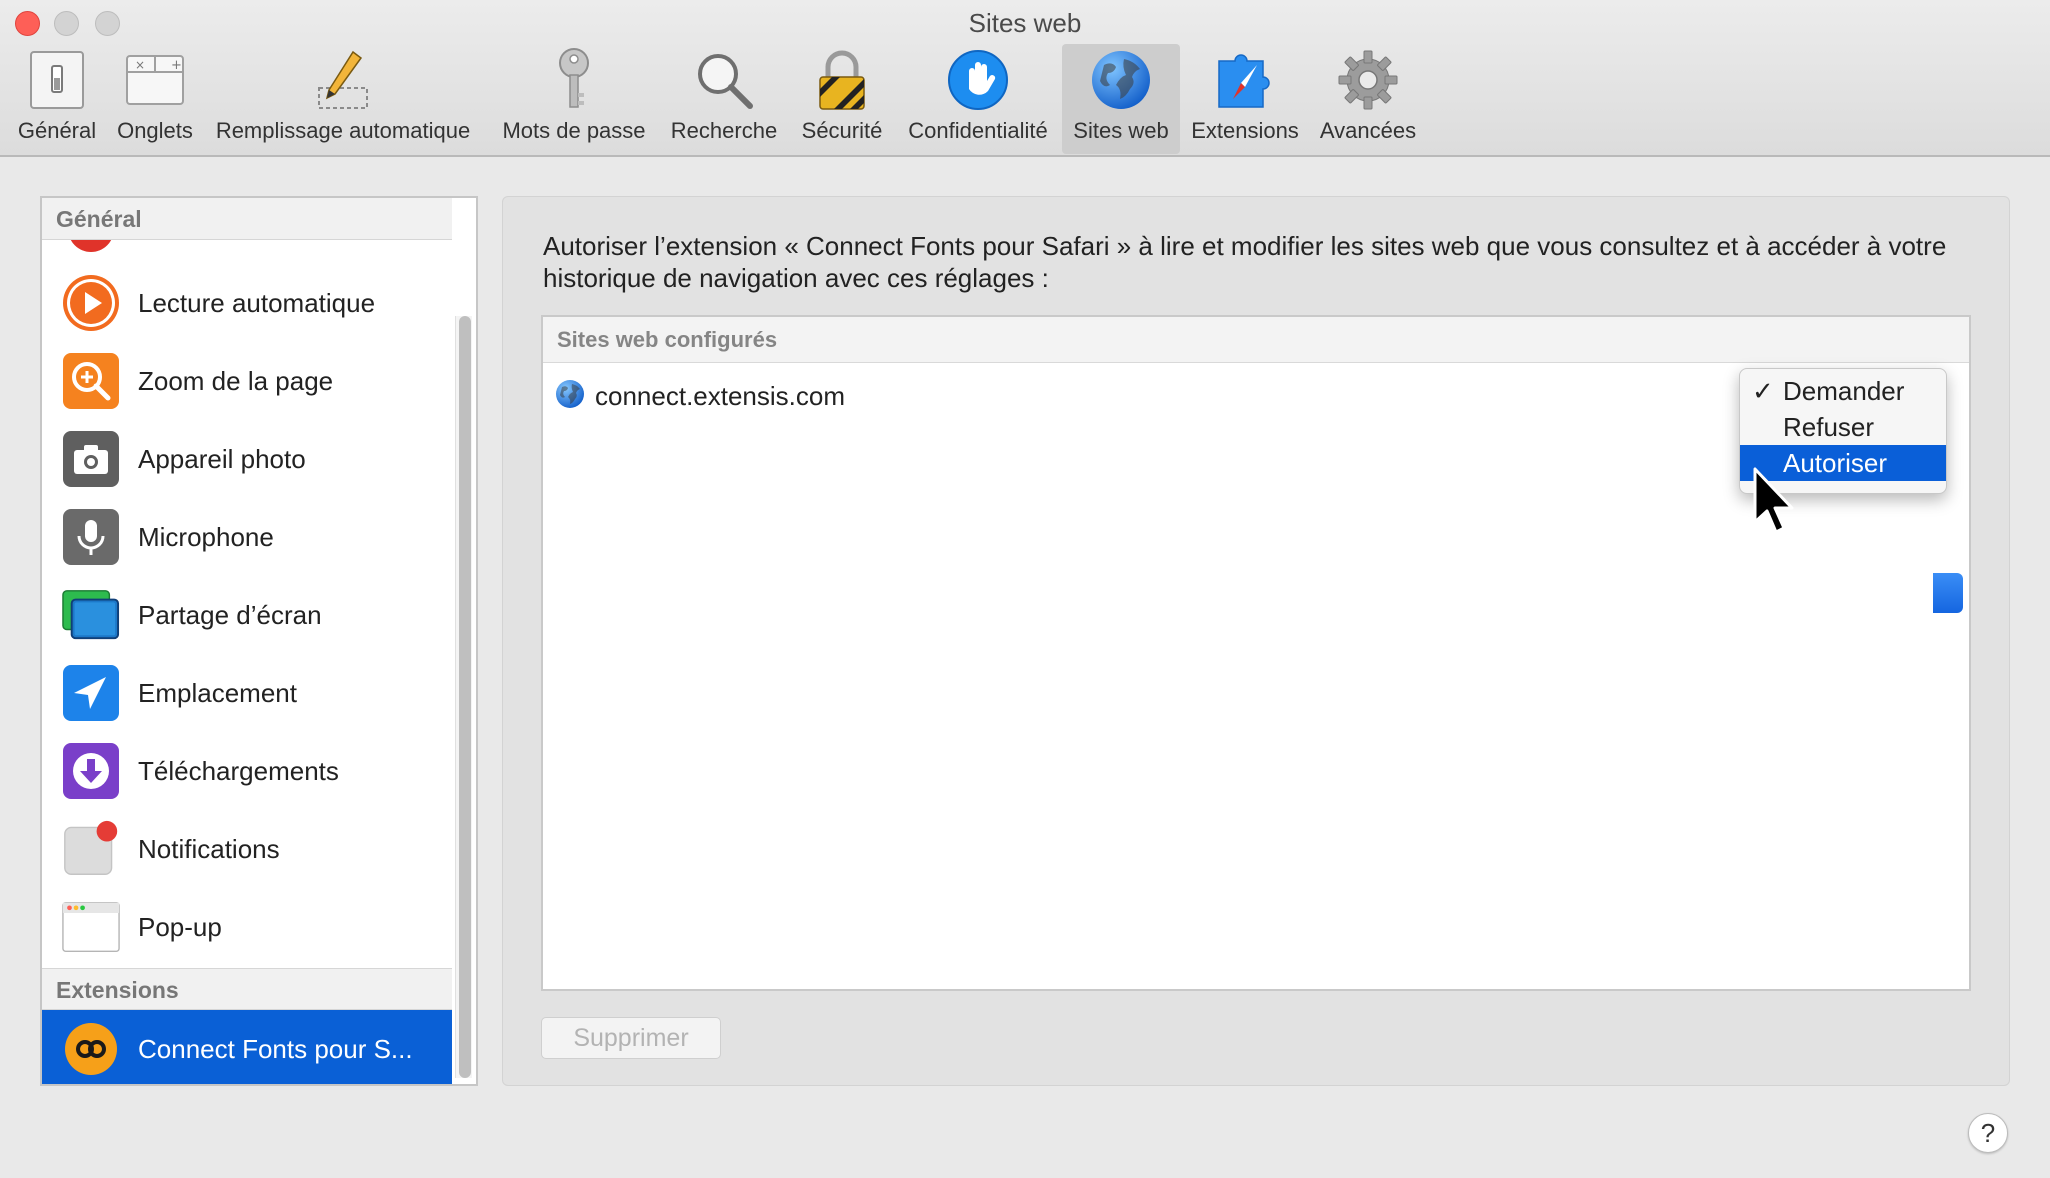 This screenshot has height=1178, width=2050. I want to click on help-button: ?, so click(1988, 1133).